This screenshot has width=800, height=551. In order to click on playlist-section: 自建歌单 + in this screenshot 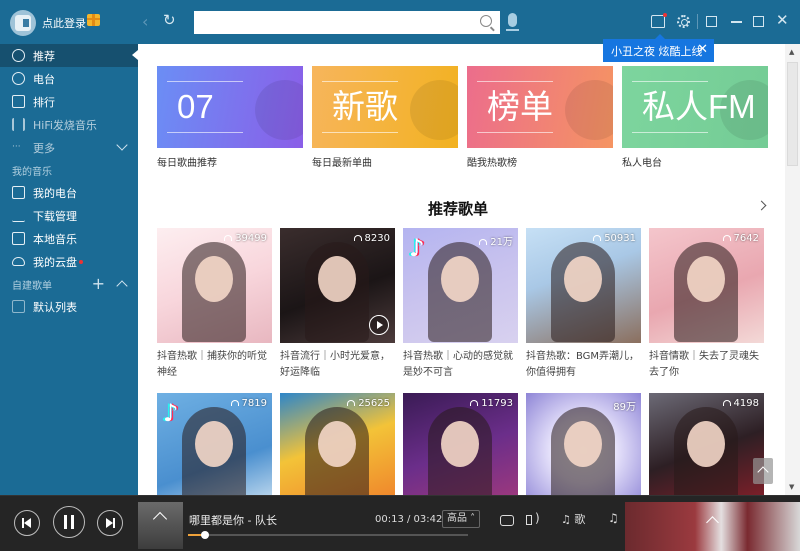, I will do `click(69, 284)`.